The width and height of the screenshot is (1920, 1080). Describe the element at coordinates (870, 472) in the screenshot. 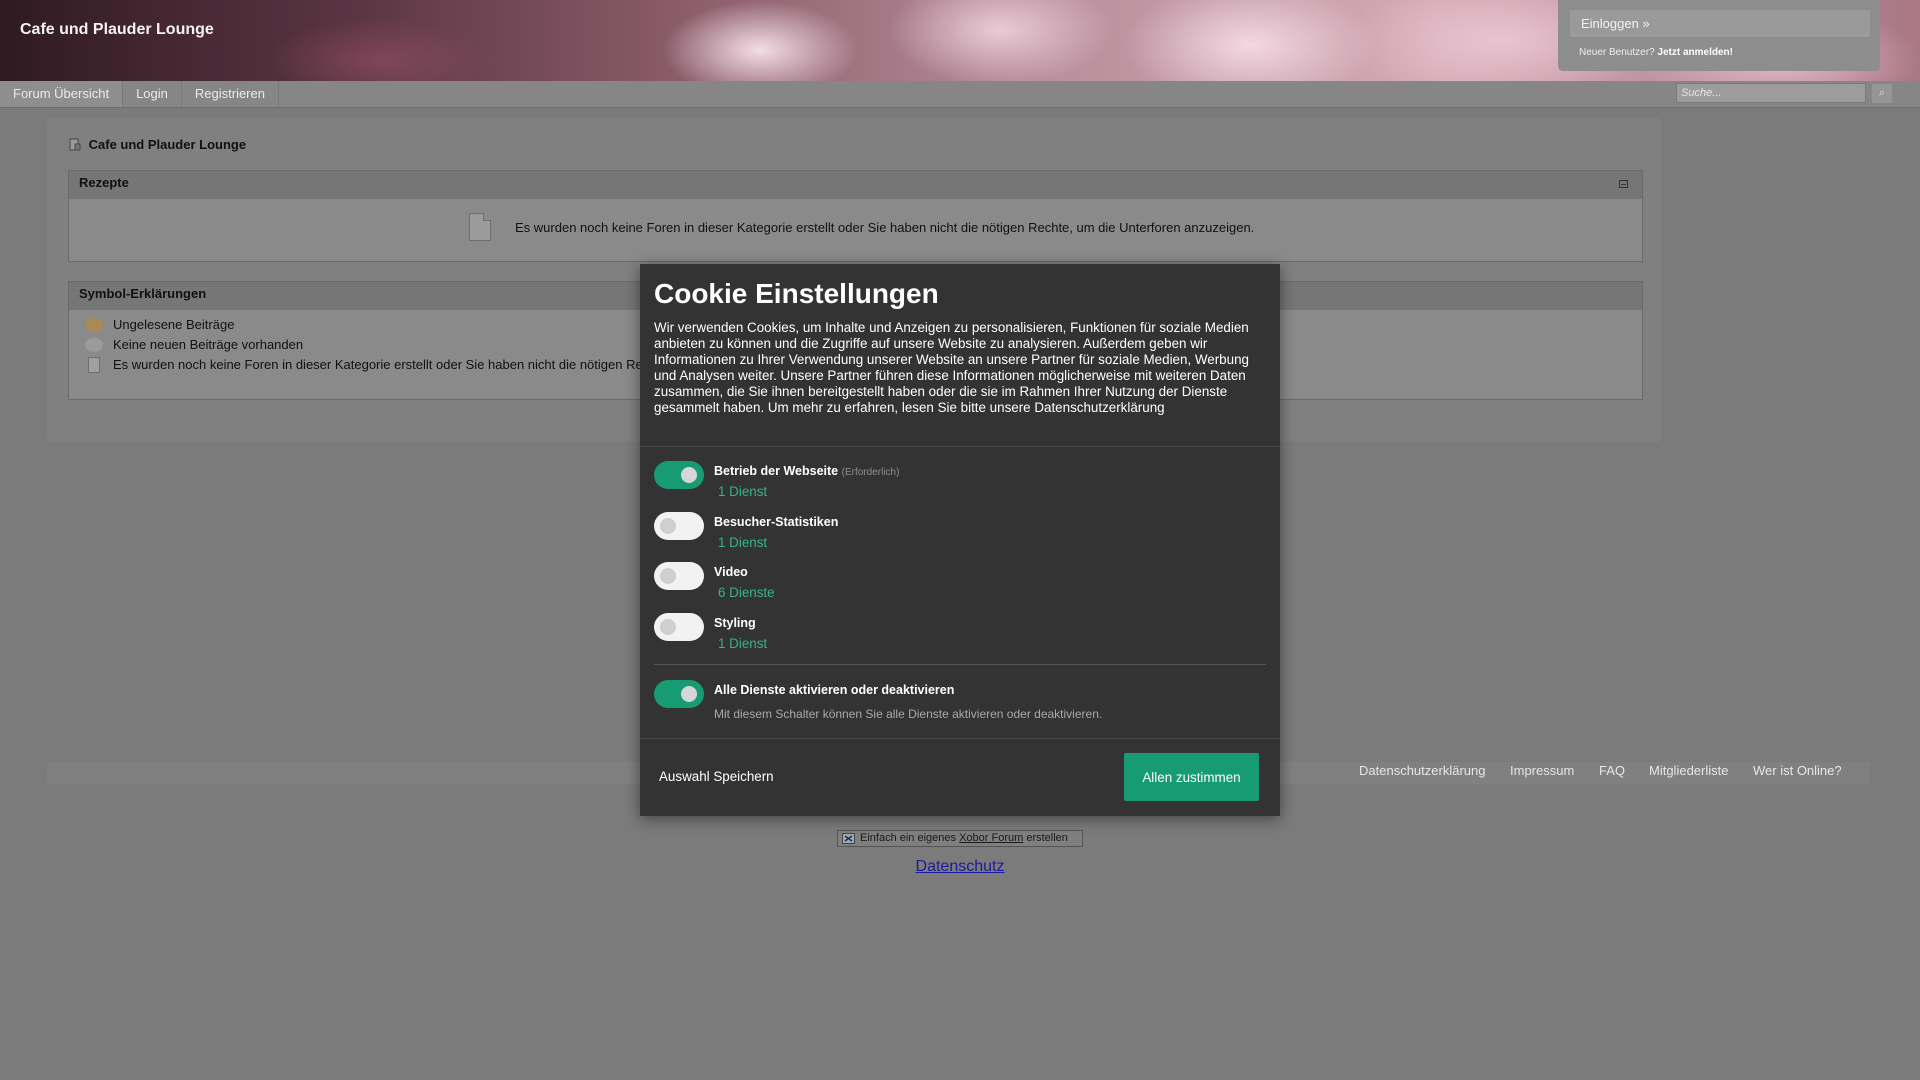

I see `required-note: (Erforderlich)` at that location.